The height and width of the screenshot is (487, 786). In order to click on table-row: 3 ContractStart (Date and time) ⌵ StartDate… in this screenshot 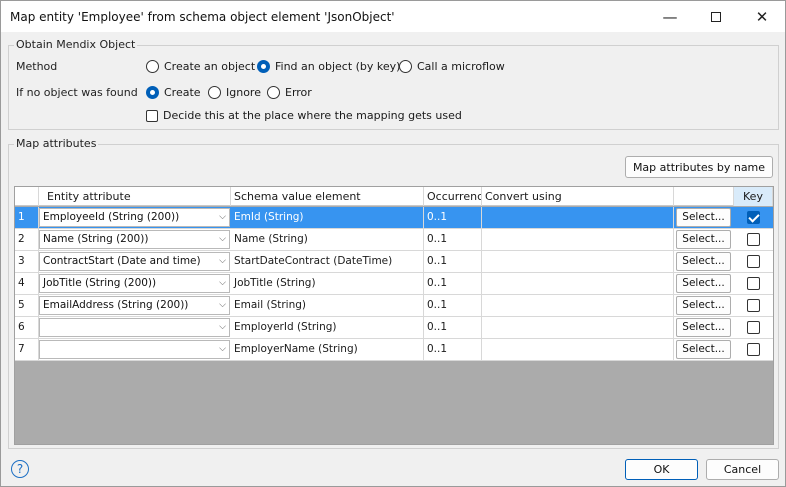, I will do `click(394, 262)`.